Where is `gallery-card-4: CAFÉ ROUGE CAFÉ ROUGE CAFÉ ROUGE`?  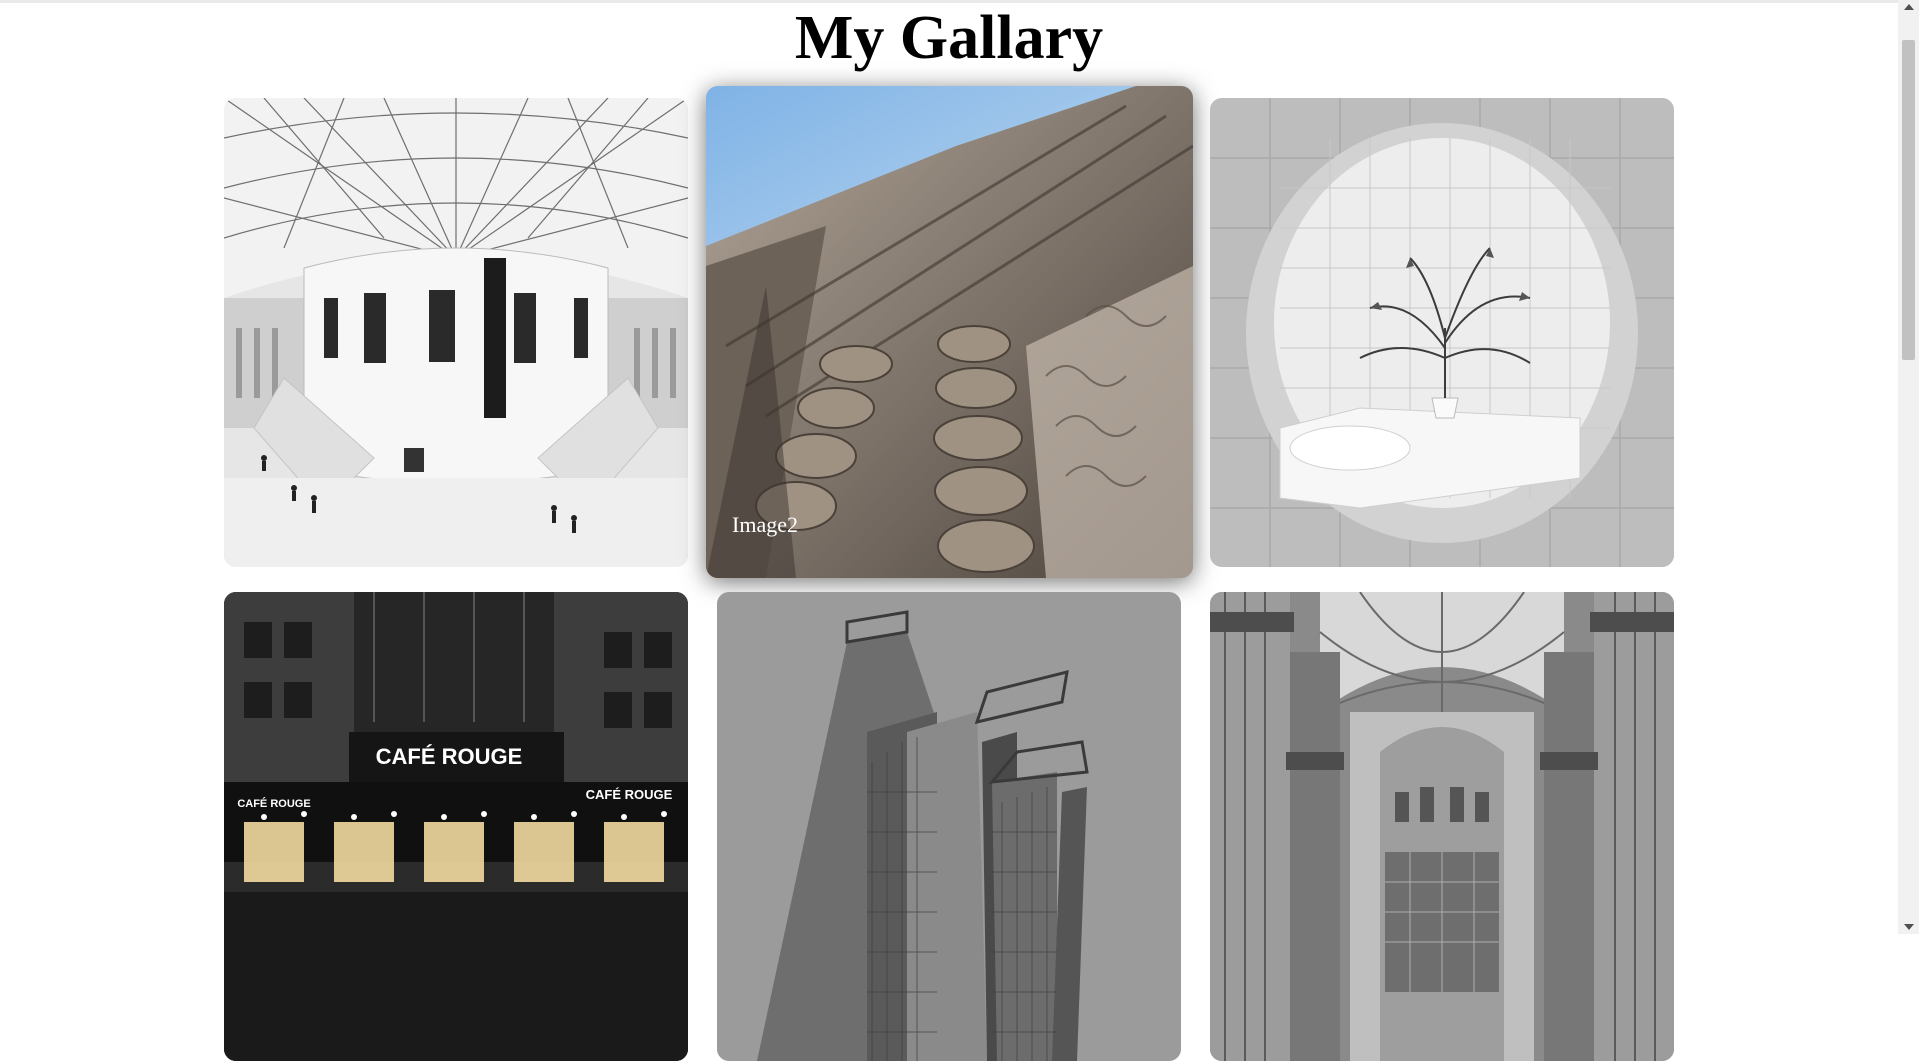
gallery-card-4: CAFÉ ROUGE CAFÉ ROUGE CAFÉ ROUGE is located at coordinates (456, 826).